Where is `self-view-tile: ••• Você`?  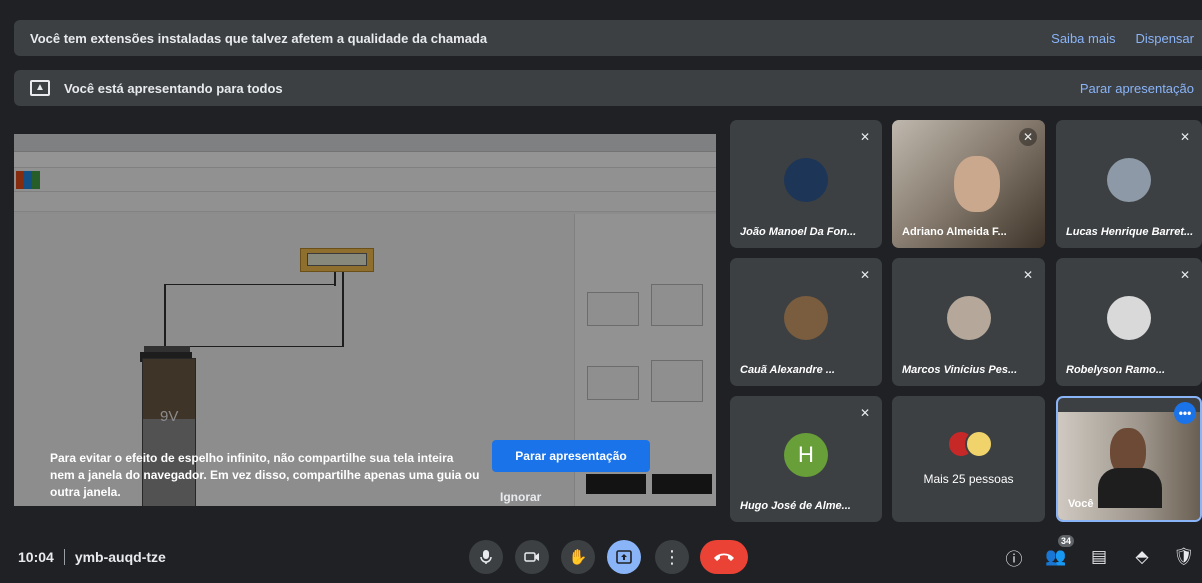 self-view-tile: ••• Você is located at coordinates (1129, 459).